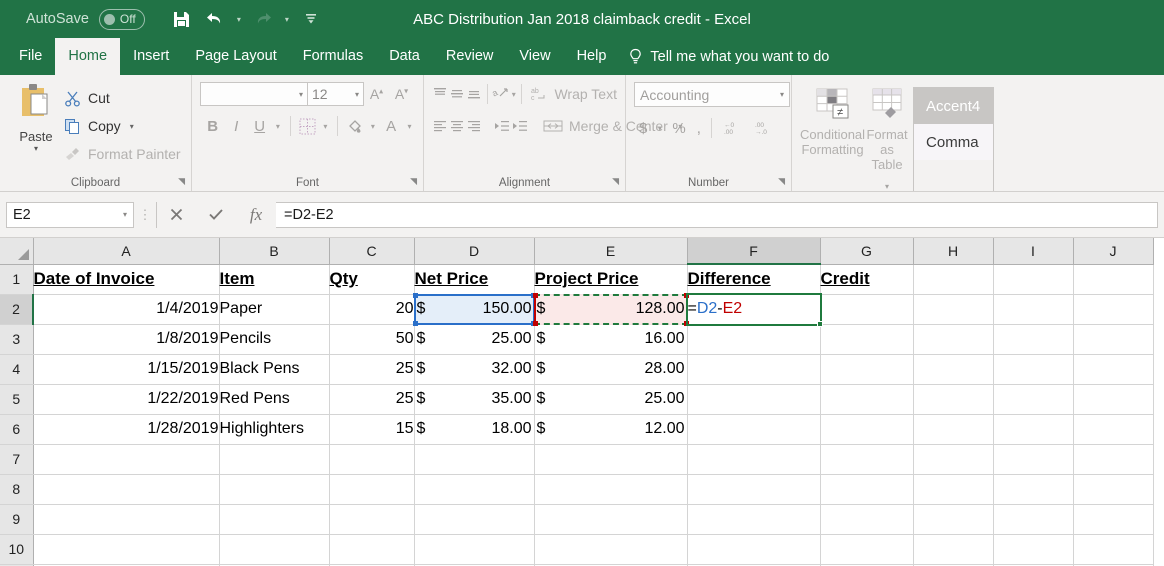 This screenshot has width=1164, height=566. Describe the element at coordinates (126, 519) in the screenshot. I see `cell-A9` at that location.